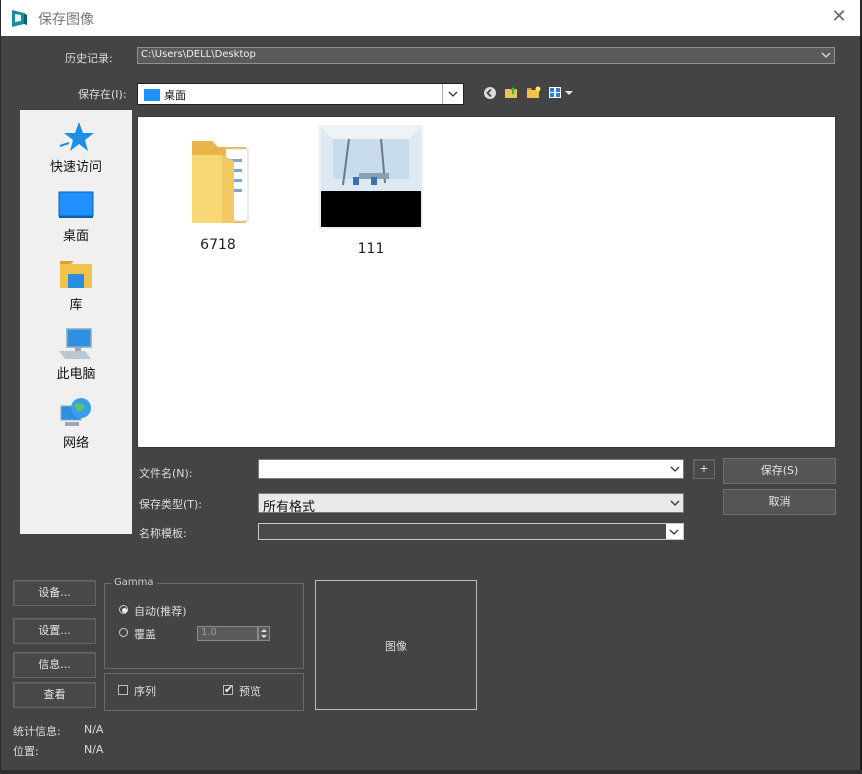 This screenshot has width=862, height=774. What do you see at coordinates (75, 343) in the screenshot?
I see `computer-icon` at bounding box center [75, 343].